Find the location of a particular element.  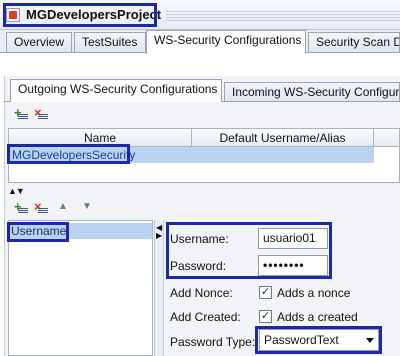

add-nonce-text: Adds a nonce is located at coordinates (314, 293).